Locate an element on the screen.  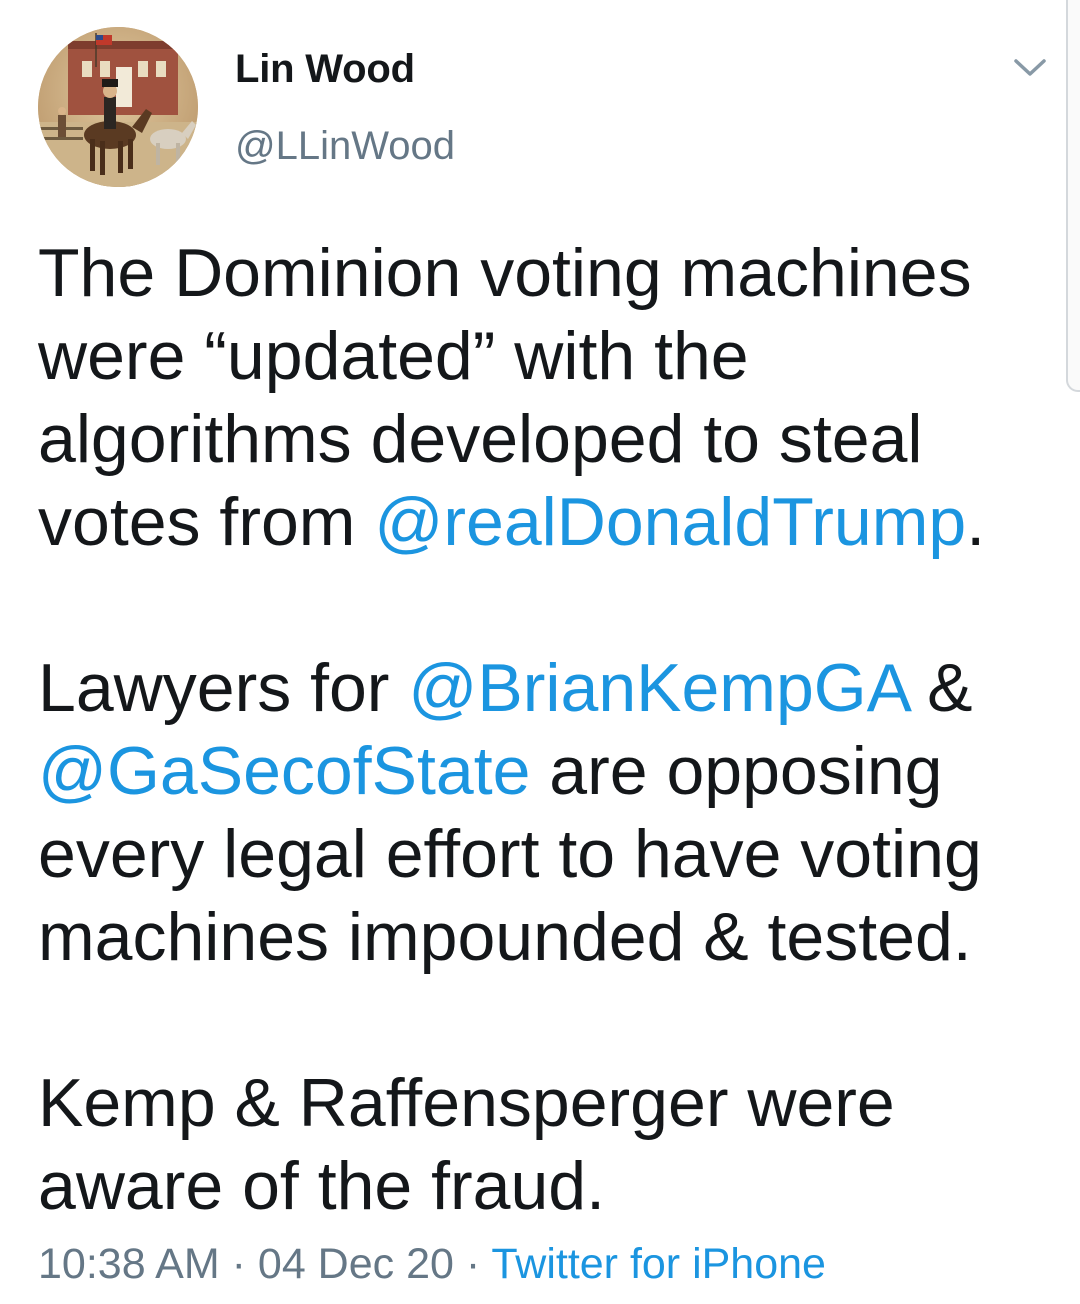
mention-link-gasecofstate: @GaSecofState is located at coordinates (284, 771).